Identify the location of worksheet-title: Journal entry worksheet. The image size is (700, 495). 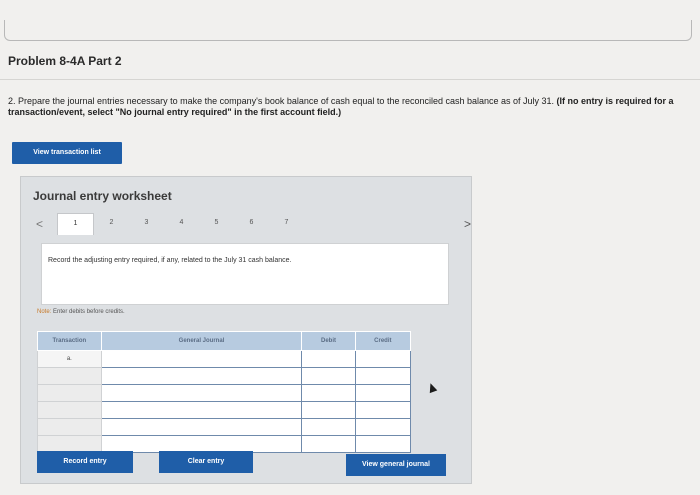
(102, 196).